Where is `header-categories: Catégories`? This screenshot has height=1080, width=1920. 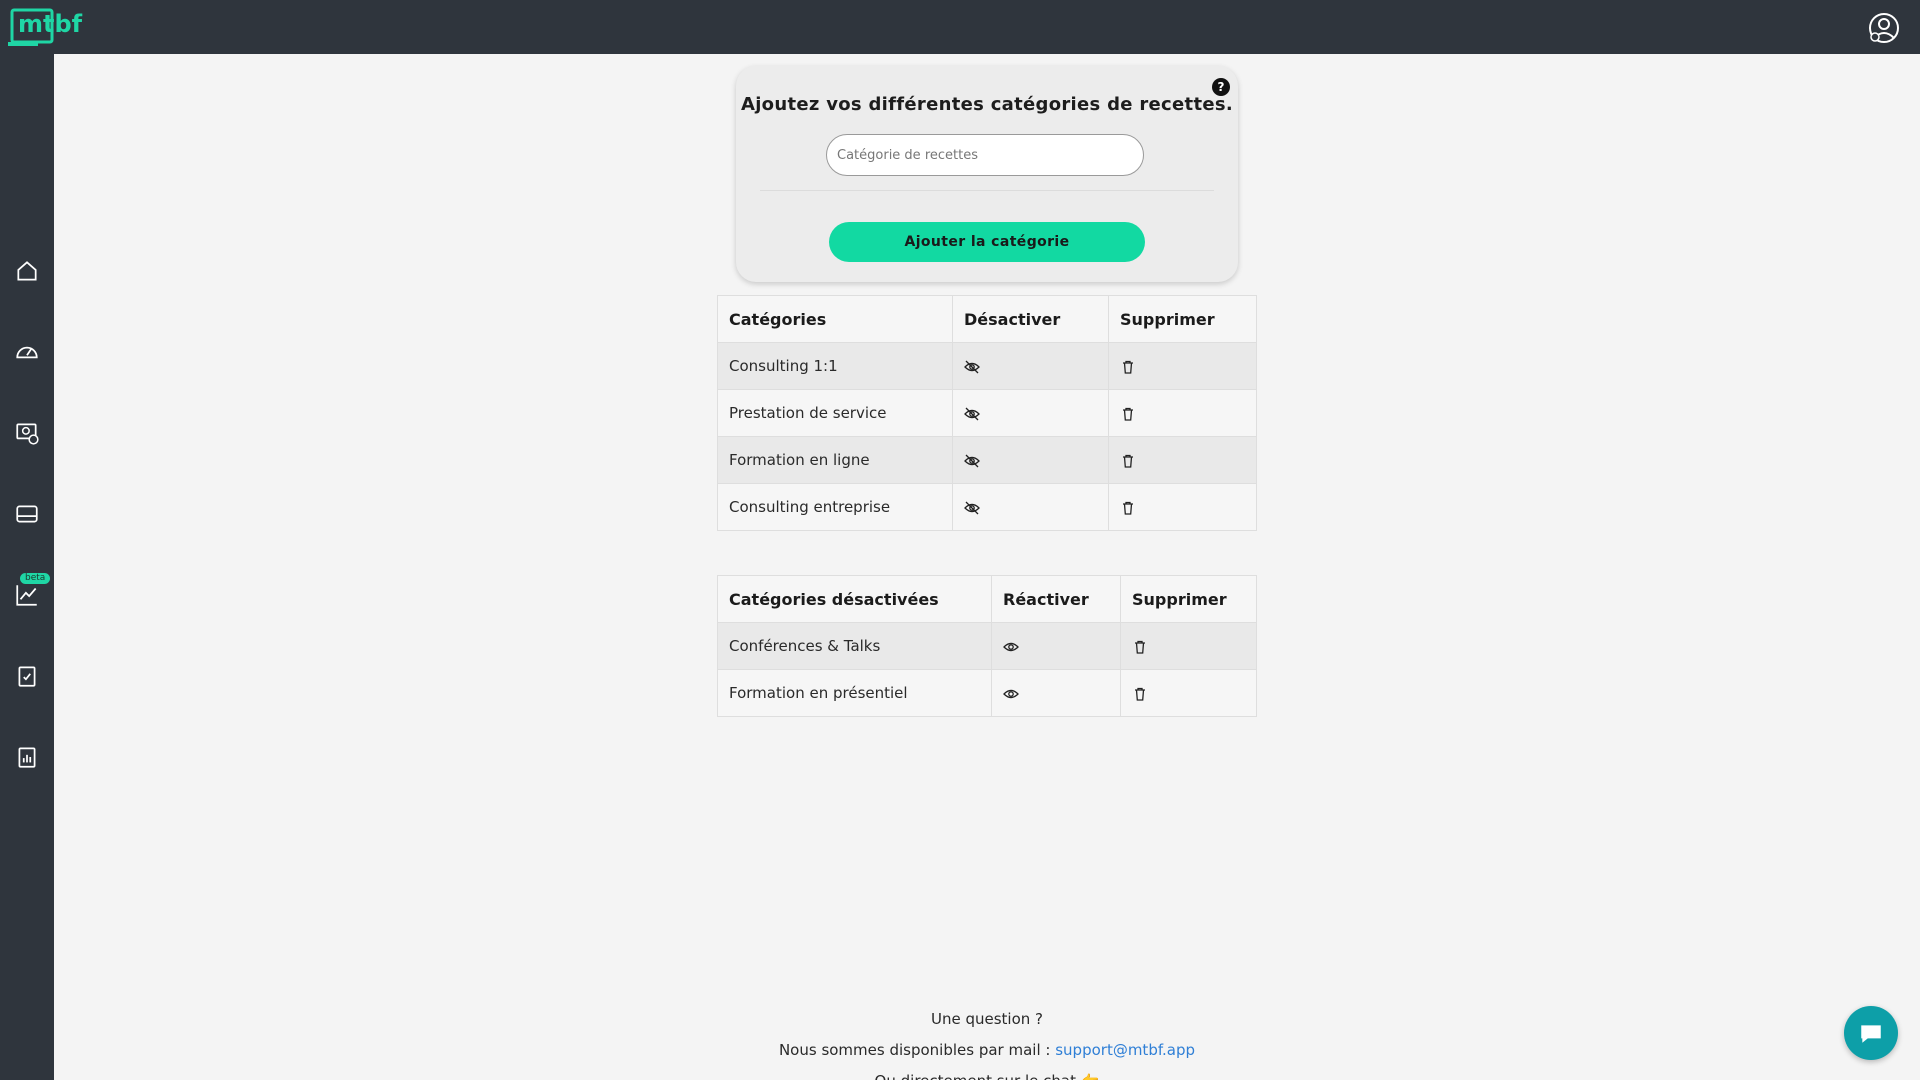 header-categories: Catégories is located at coordinates (835, 319).